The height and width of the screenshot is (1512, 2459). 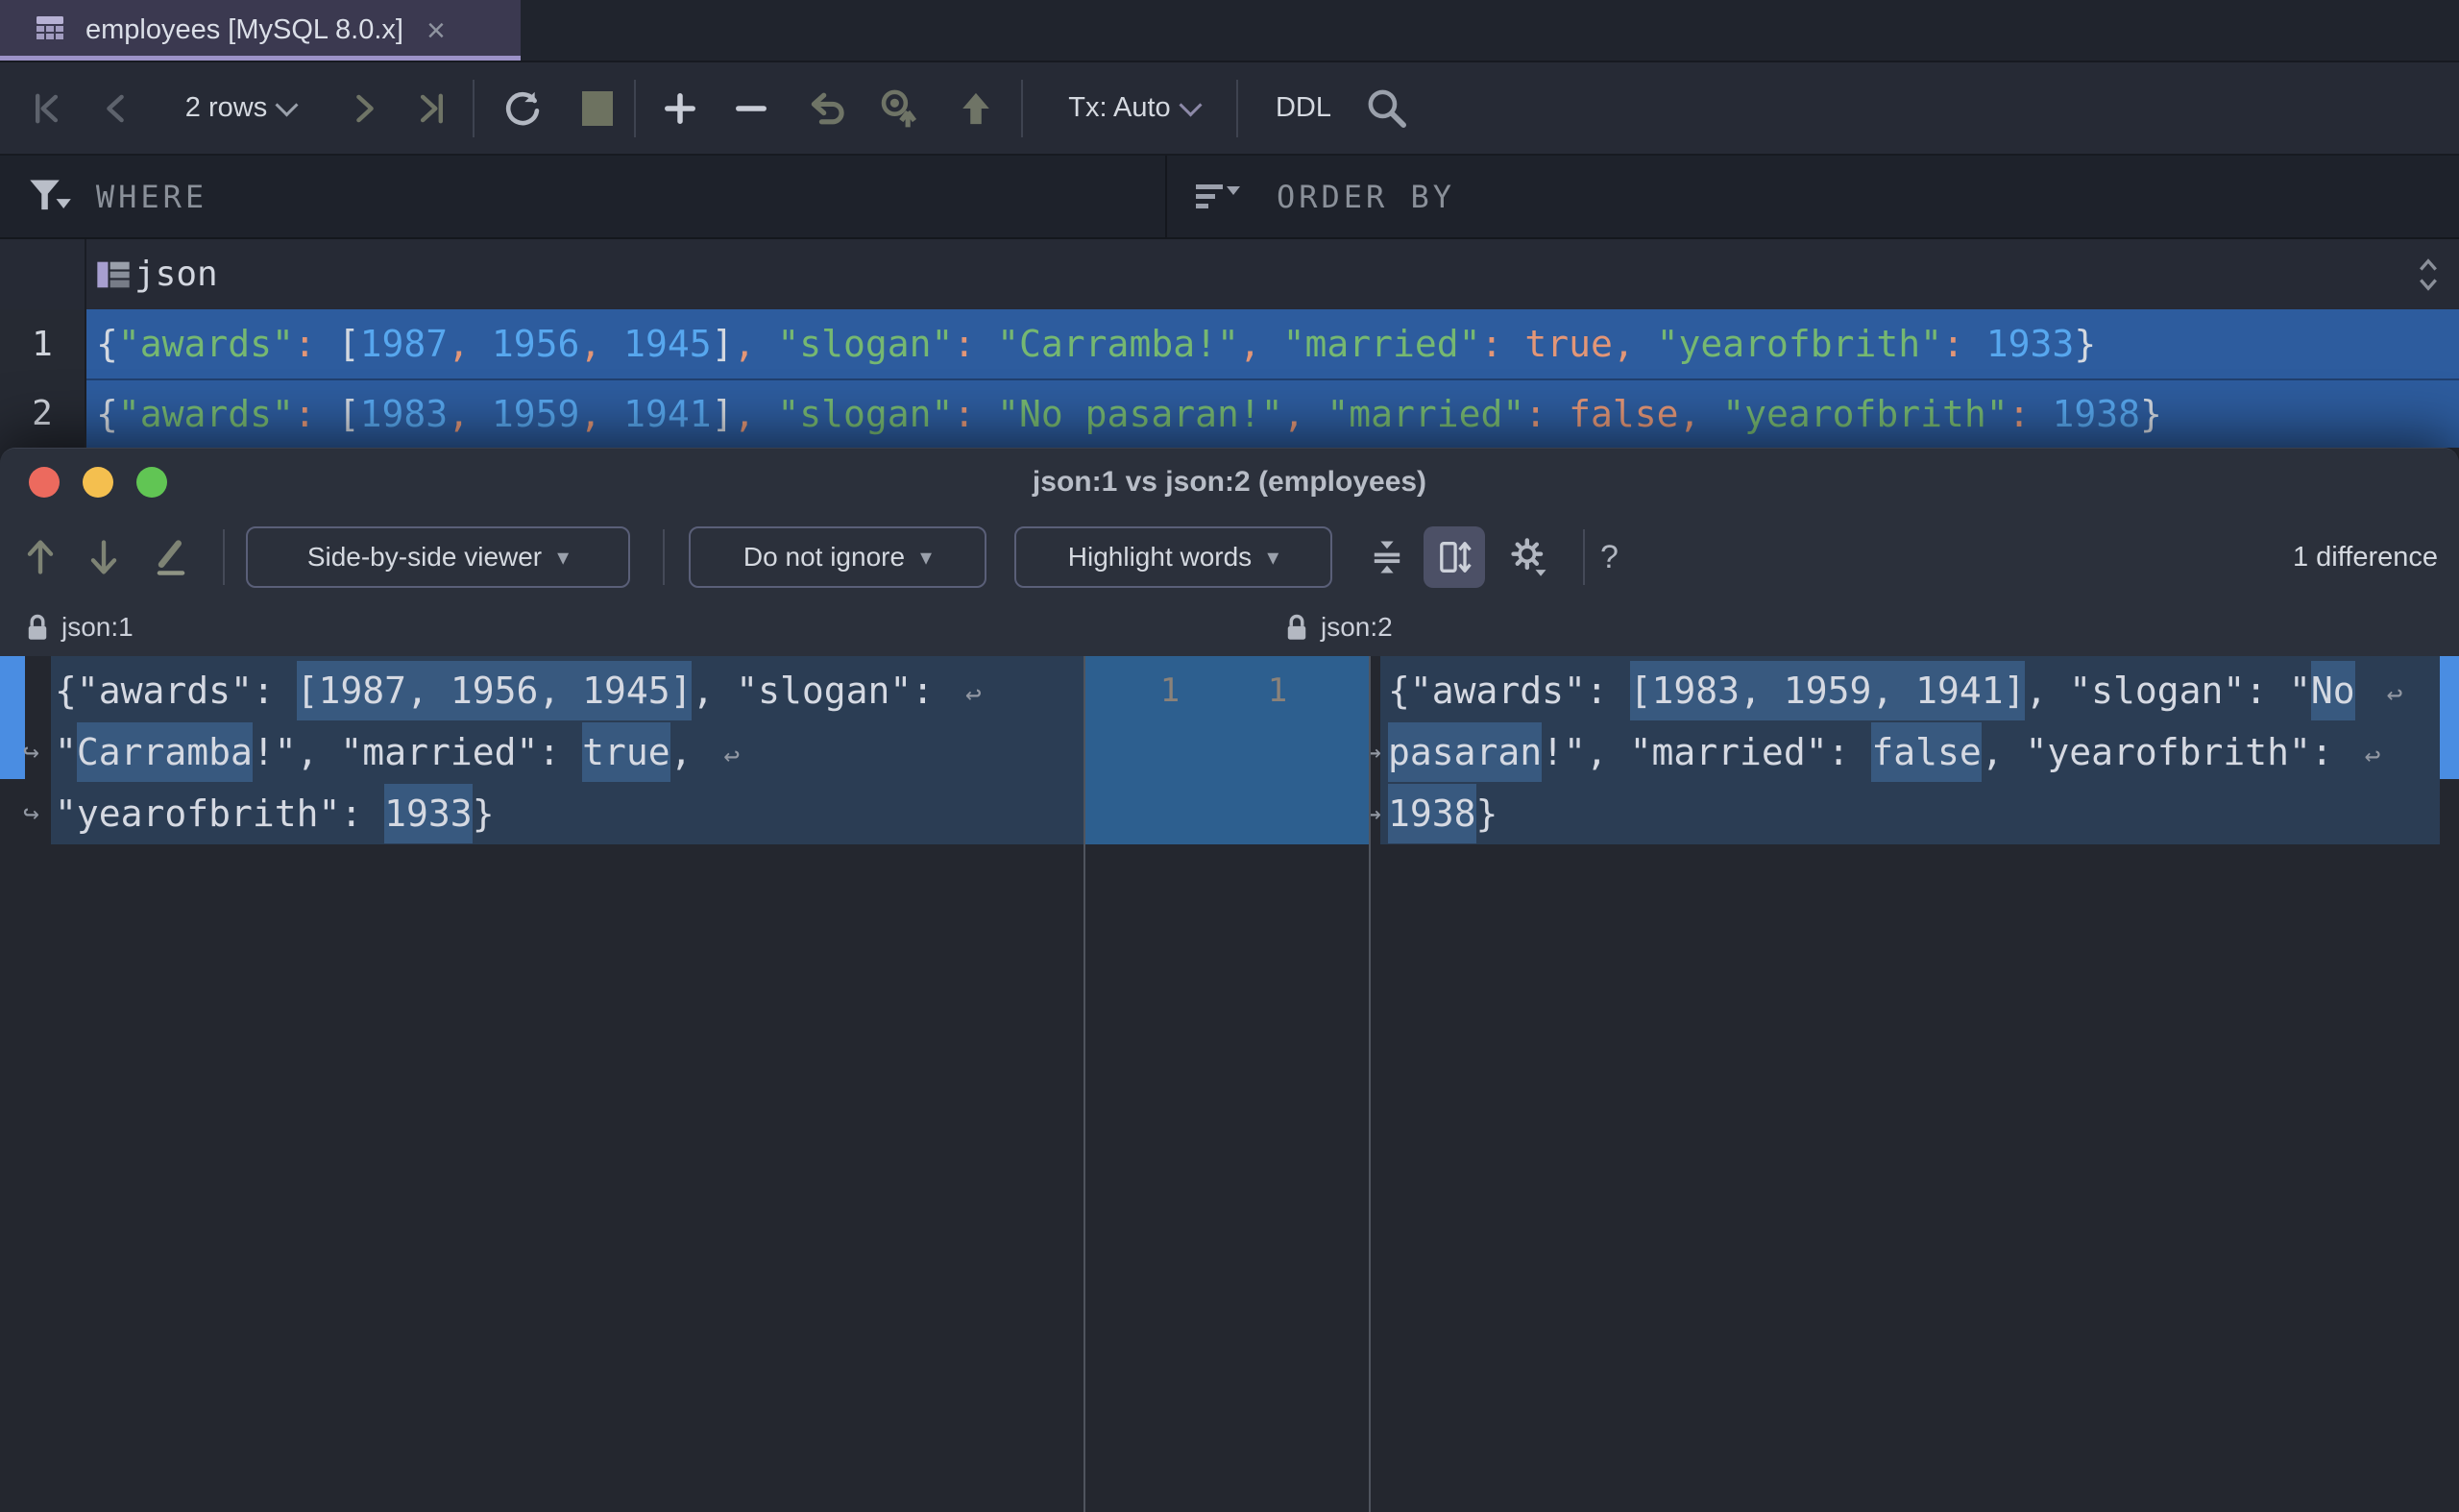 I want to click on filter-row: WHERE ORDER BY, so click(x=1229, y=197).